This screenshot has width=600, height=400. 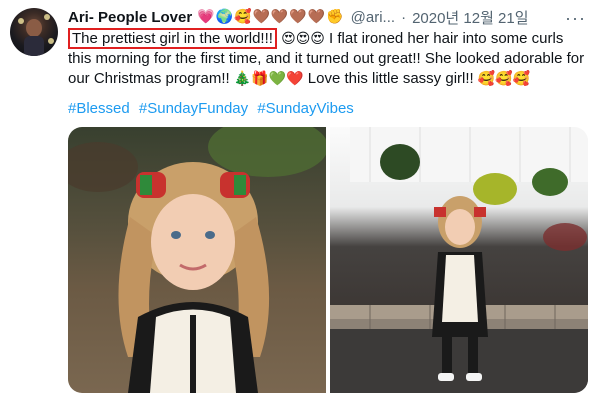 I want to click on avatar-person-shape, so click(x=34, y=37).